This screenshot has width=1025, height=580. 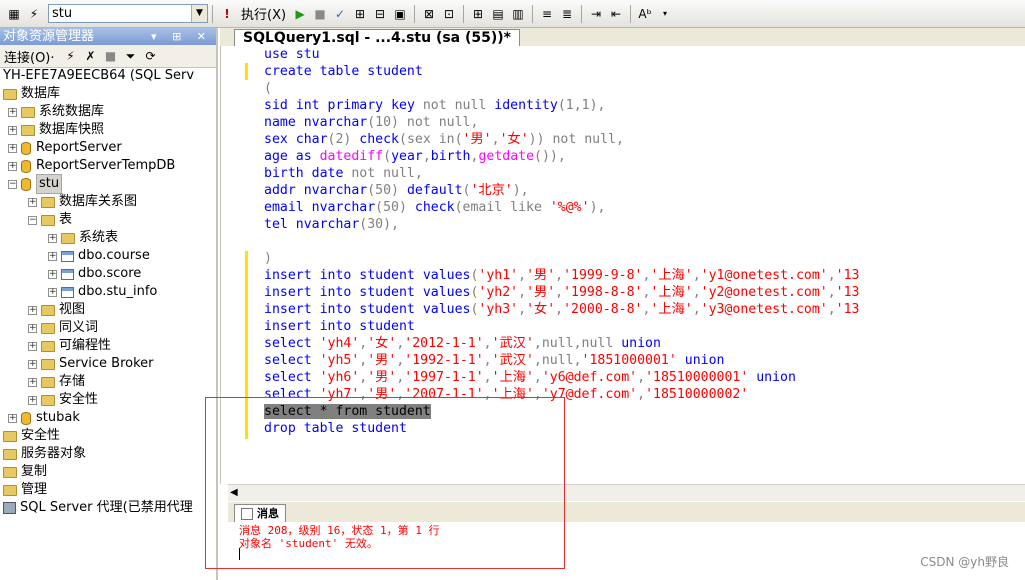 I want to click on code-token: 'yh1', so click(x=498, y=275).